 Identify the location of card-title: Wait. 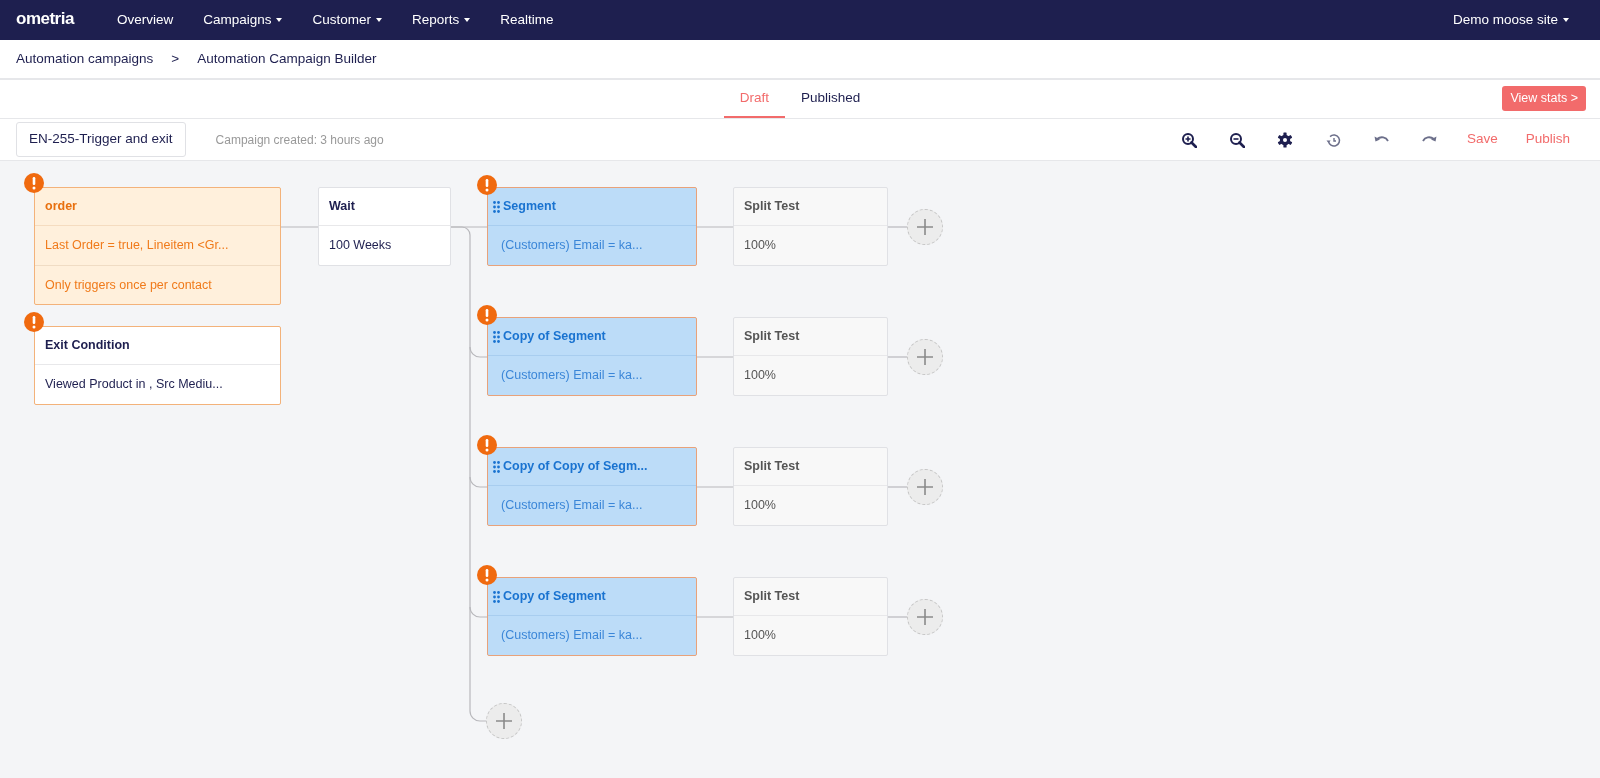
(384, 207).